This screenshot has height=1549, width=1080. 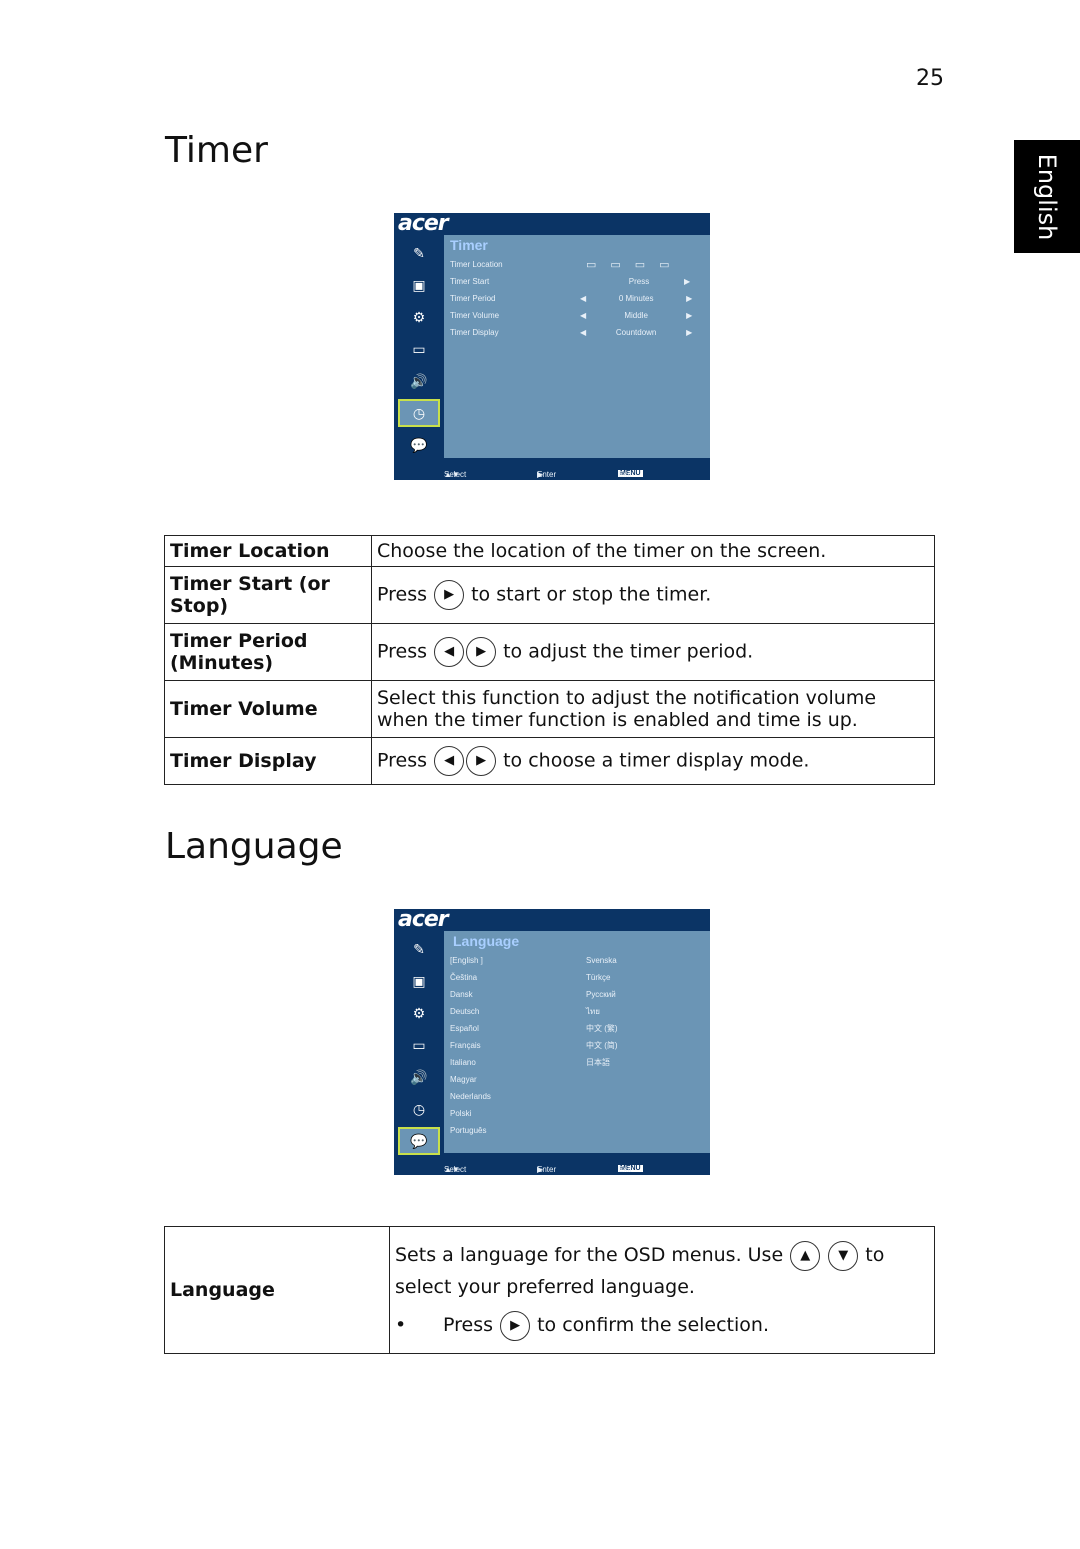 I want to click on osd-title: Language, so click(x=486, y=941).